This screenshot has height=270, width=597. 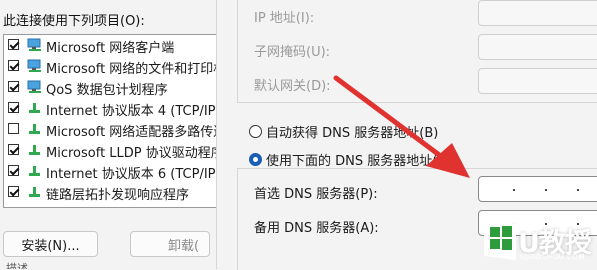 What do you see at coordinates (391, 119) in the screenshot?
I see `arrow-shaft` at bounding box center [391, 119].